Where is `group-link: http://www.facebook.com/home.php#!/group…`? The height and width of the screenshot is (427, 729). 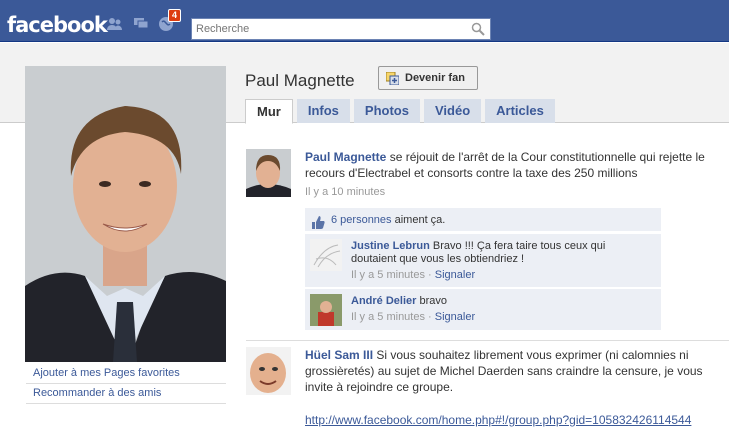 group-link: http://www.facebook.com/home.php#!/group… is located at coordinates (517, 420).